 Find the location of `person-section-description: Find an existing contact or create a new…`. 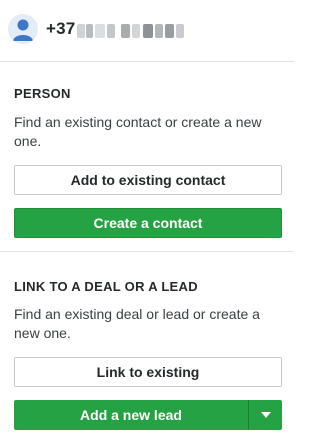

person-section-description: Find an existing contact or create a new… is located at coordinates (138, 131).